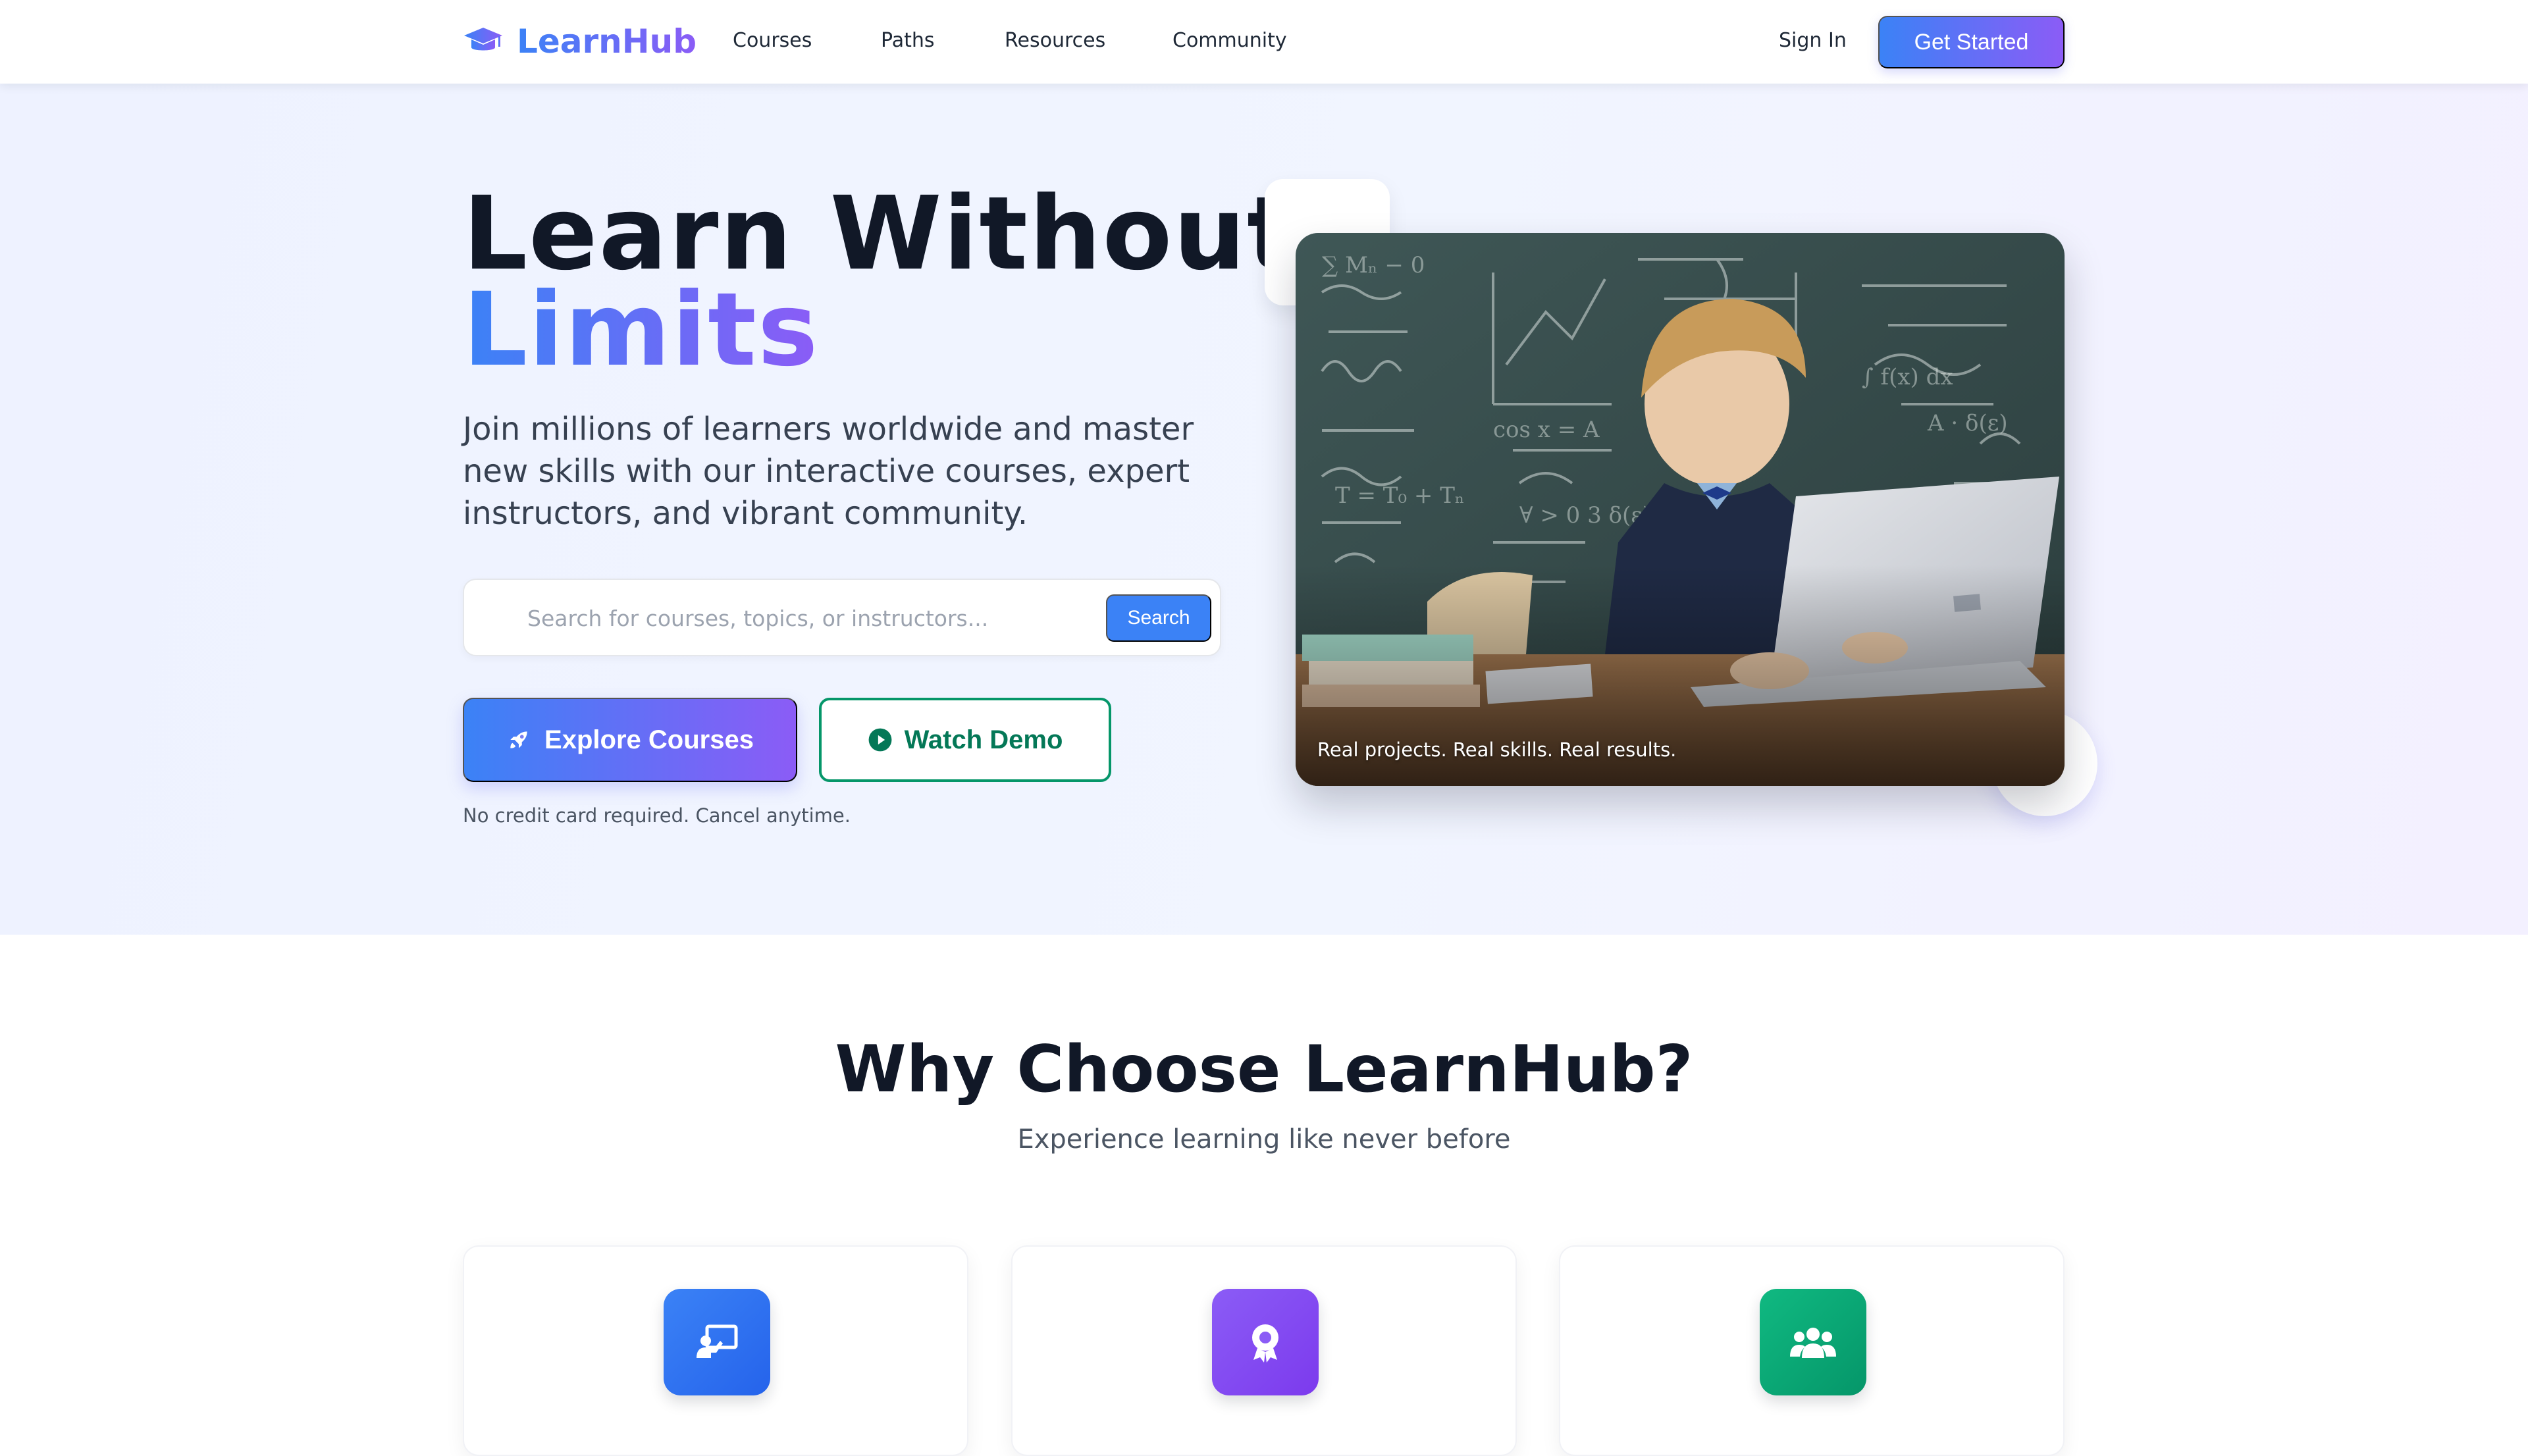  What do you see at coordinates (1265, 1342) in the screenshot?
I see `certificate-award-icon` at bounding box center [1265, 1342].